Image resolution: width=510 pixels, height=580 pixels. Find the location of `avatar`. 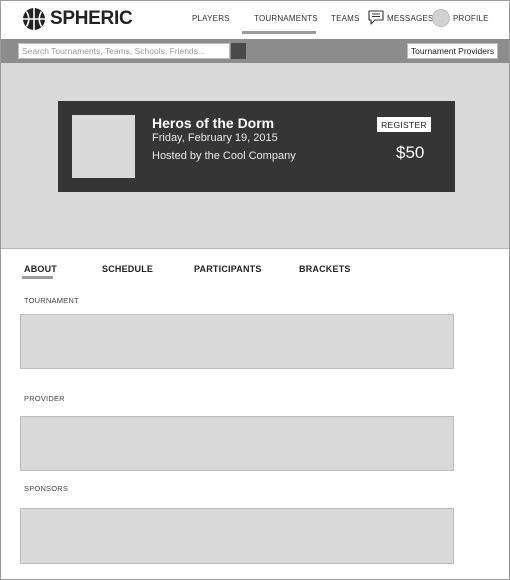

avatar is located at coordinates (441, 18).